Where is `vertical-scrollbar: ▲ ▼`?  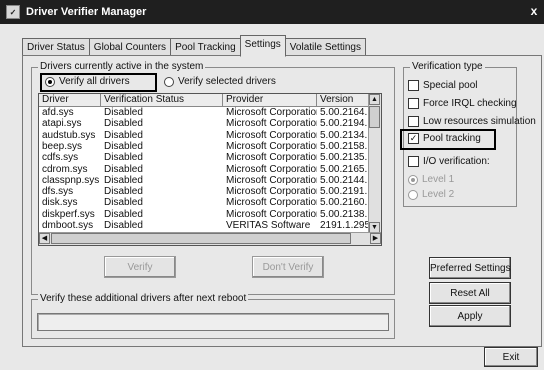
vertical-scrollbar: ▲ ▼ is located at coordinates (374, 163).